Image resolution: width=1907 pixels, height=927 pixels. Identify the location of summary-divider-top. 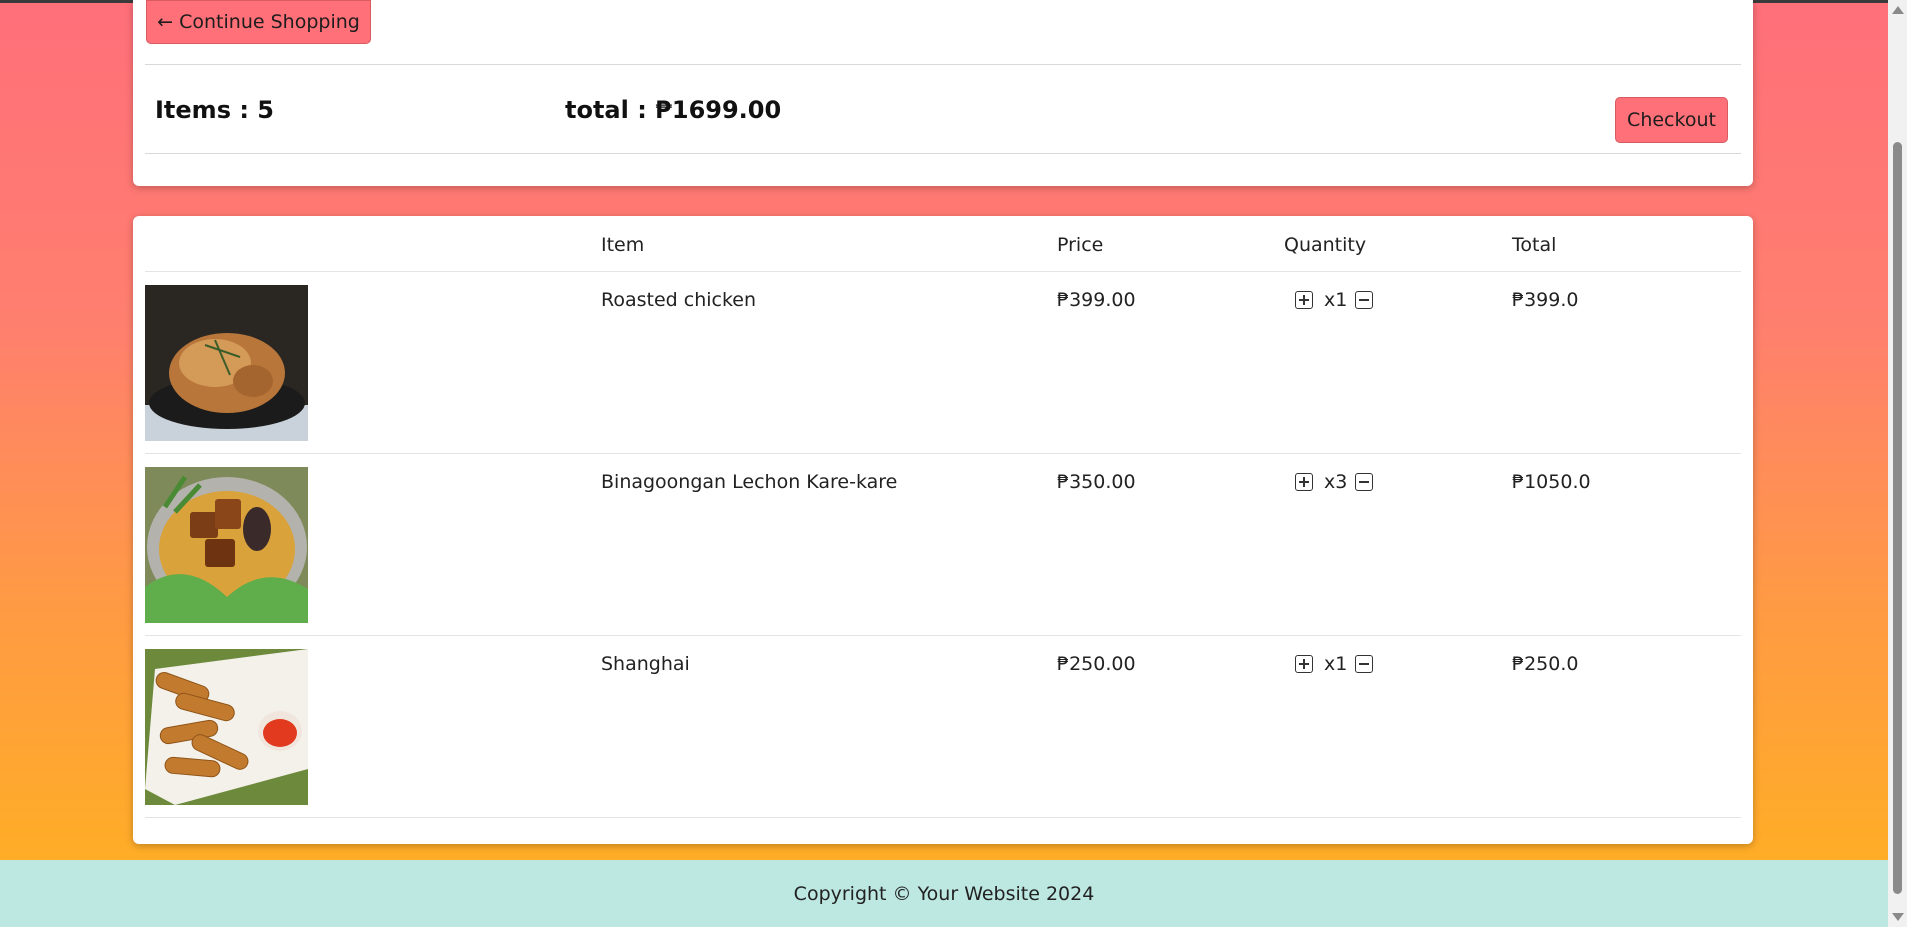
(943, 64).